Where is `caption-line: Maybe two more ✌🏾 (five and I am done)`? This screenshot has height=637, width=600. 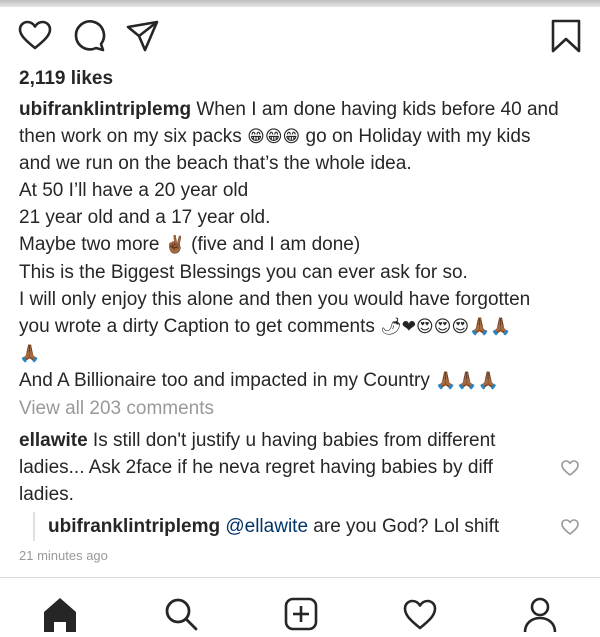 caption-line: Maybe two more ✌🏾 (five and I am done) is located at coordinates (304, 244).